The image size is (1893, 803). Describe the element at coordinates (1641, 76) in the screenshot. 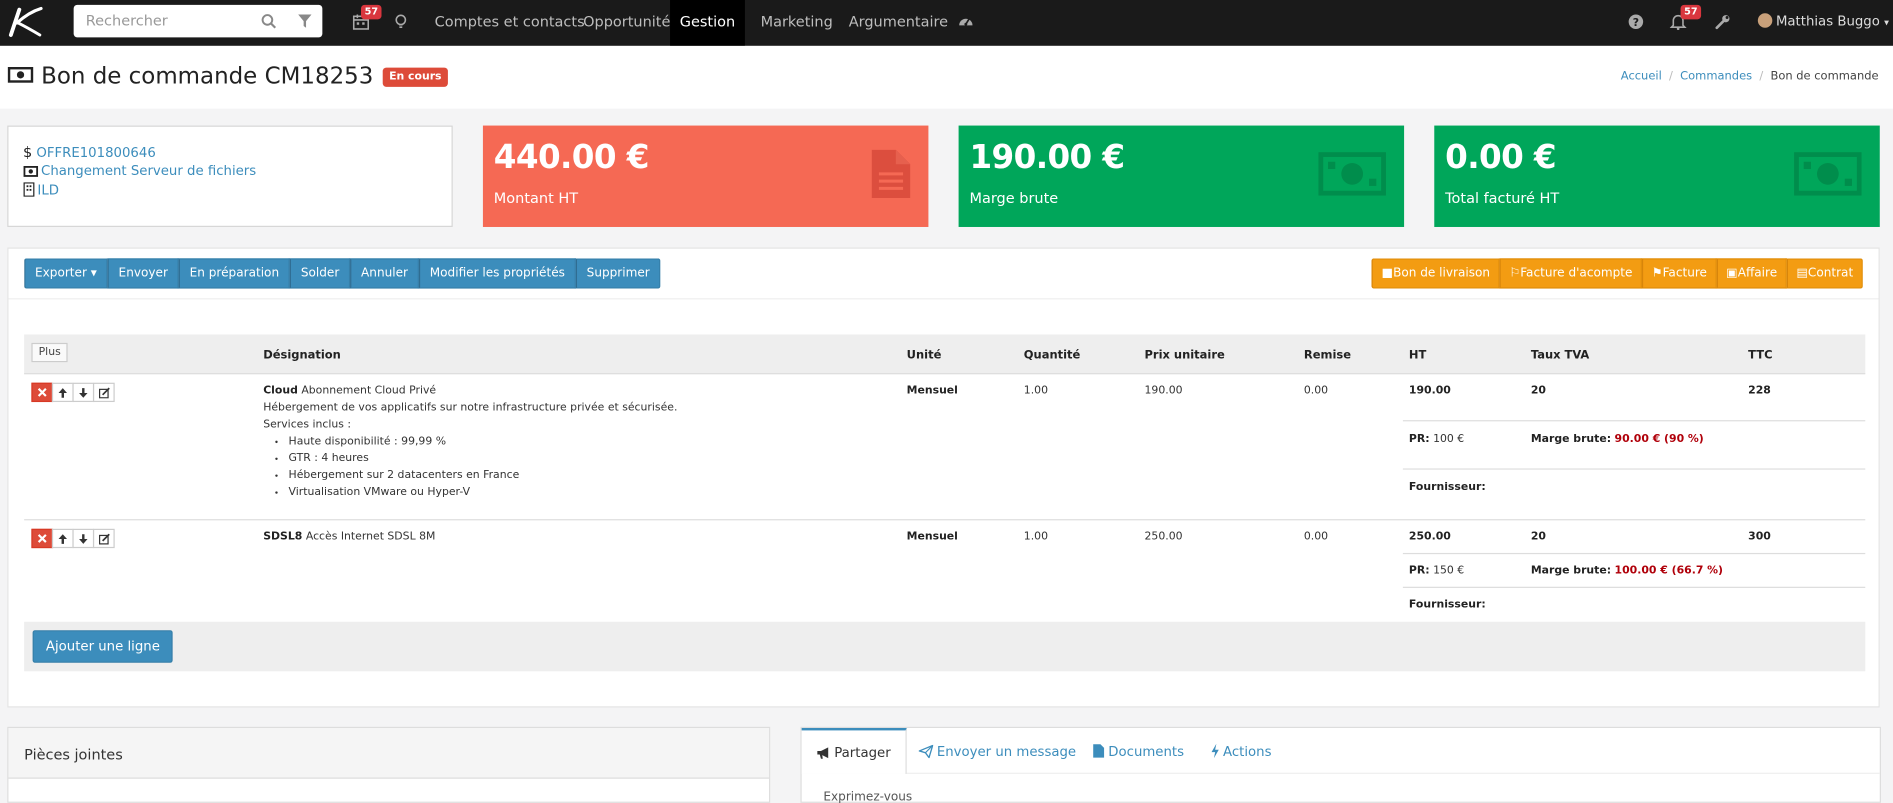

I see `breadcrumb-accueil: Accueil` at that location.